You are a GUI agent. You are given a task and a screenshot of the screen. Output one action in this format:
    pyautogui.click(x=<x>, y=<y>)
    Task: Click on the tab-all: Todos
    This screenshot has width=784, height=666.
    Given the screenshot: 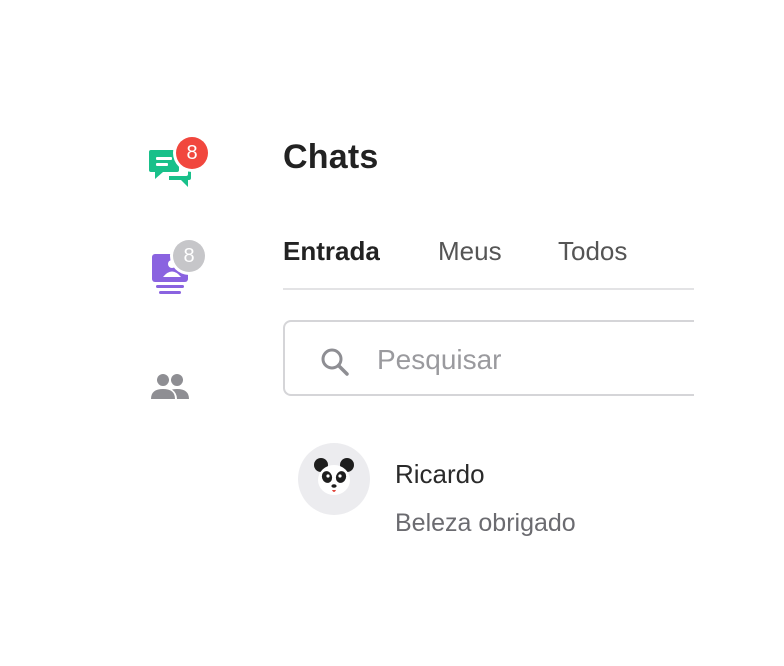 What is the action you would take?
    pyautogui.click(x=592, y=251)
    